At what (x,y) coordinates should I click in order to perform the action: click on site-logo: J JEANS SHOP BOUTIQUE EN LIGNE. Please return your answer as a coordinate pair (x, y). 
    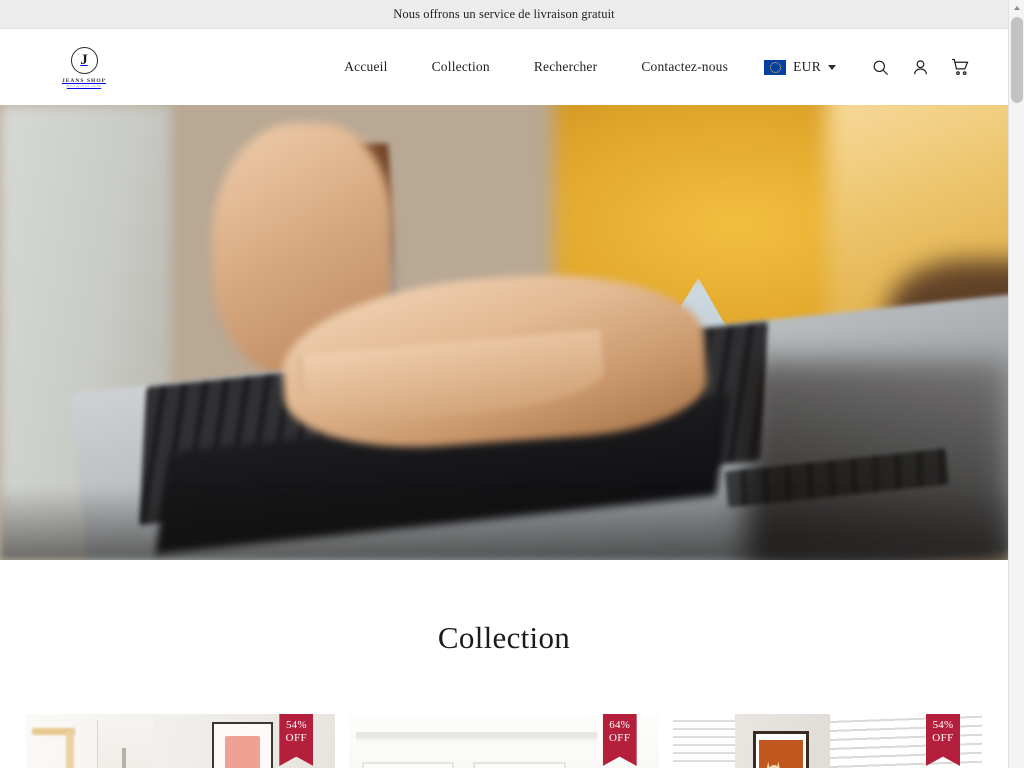
    Looking at the image, I should click on (84, 67).